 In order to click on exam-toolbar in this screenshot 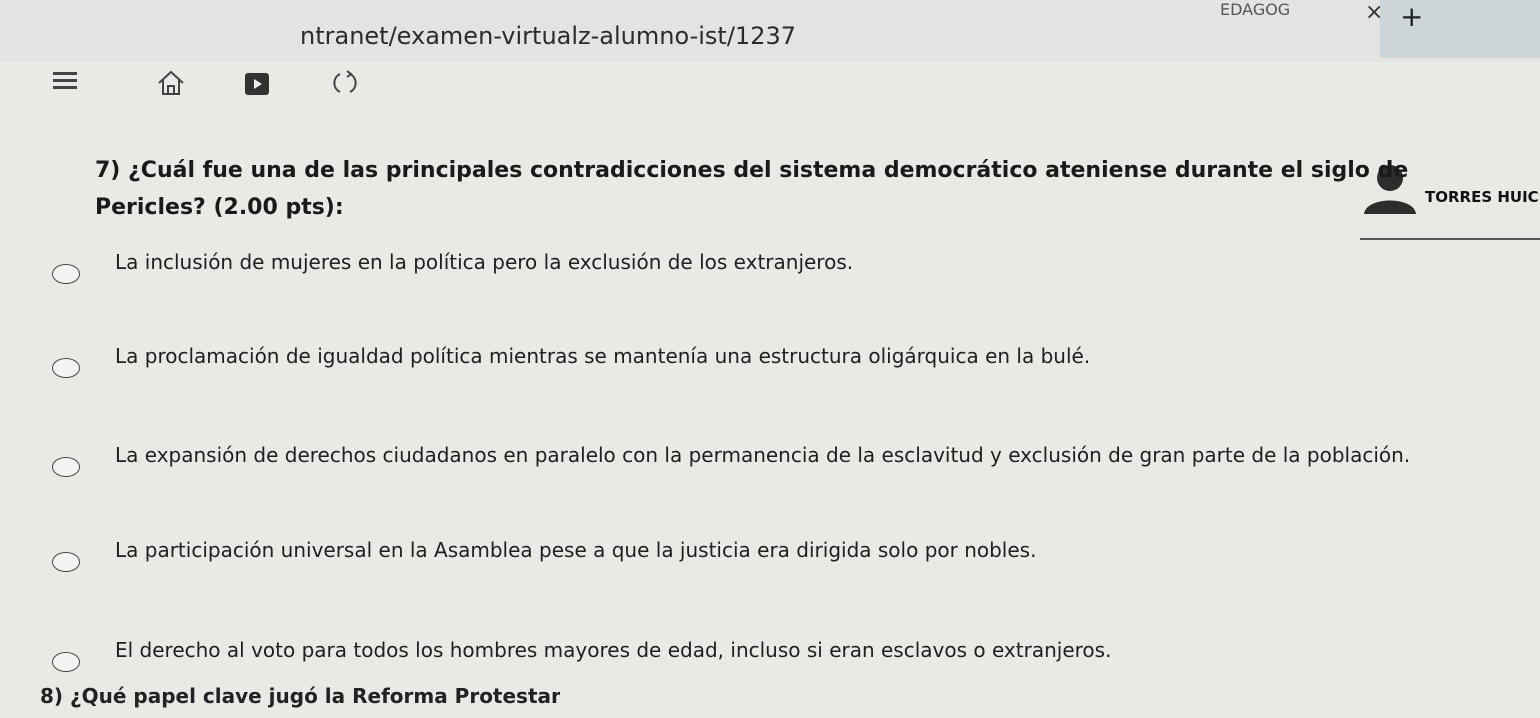, I will do `click(770, 98)`.